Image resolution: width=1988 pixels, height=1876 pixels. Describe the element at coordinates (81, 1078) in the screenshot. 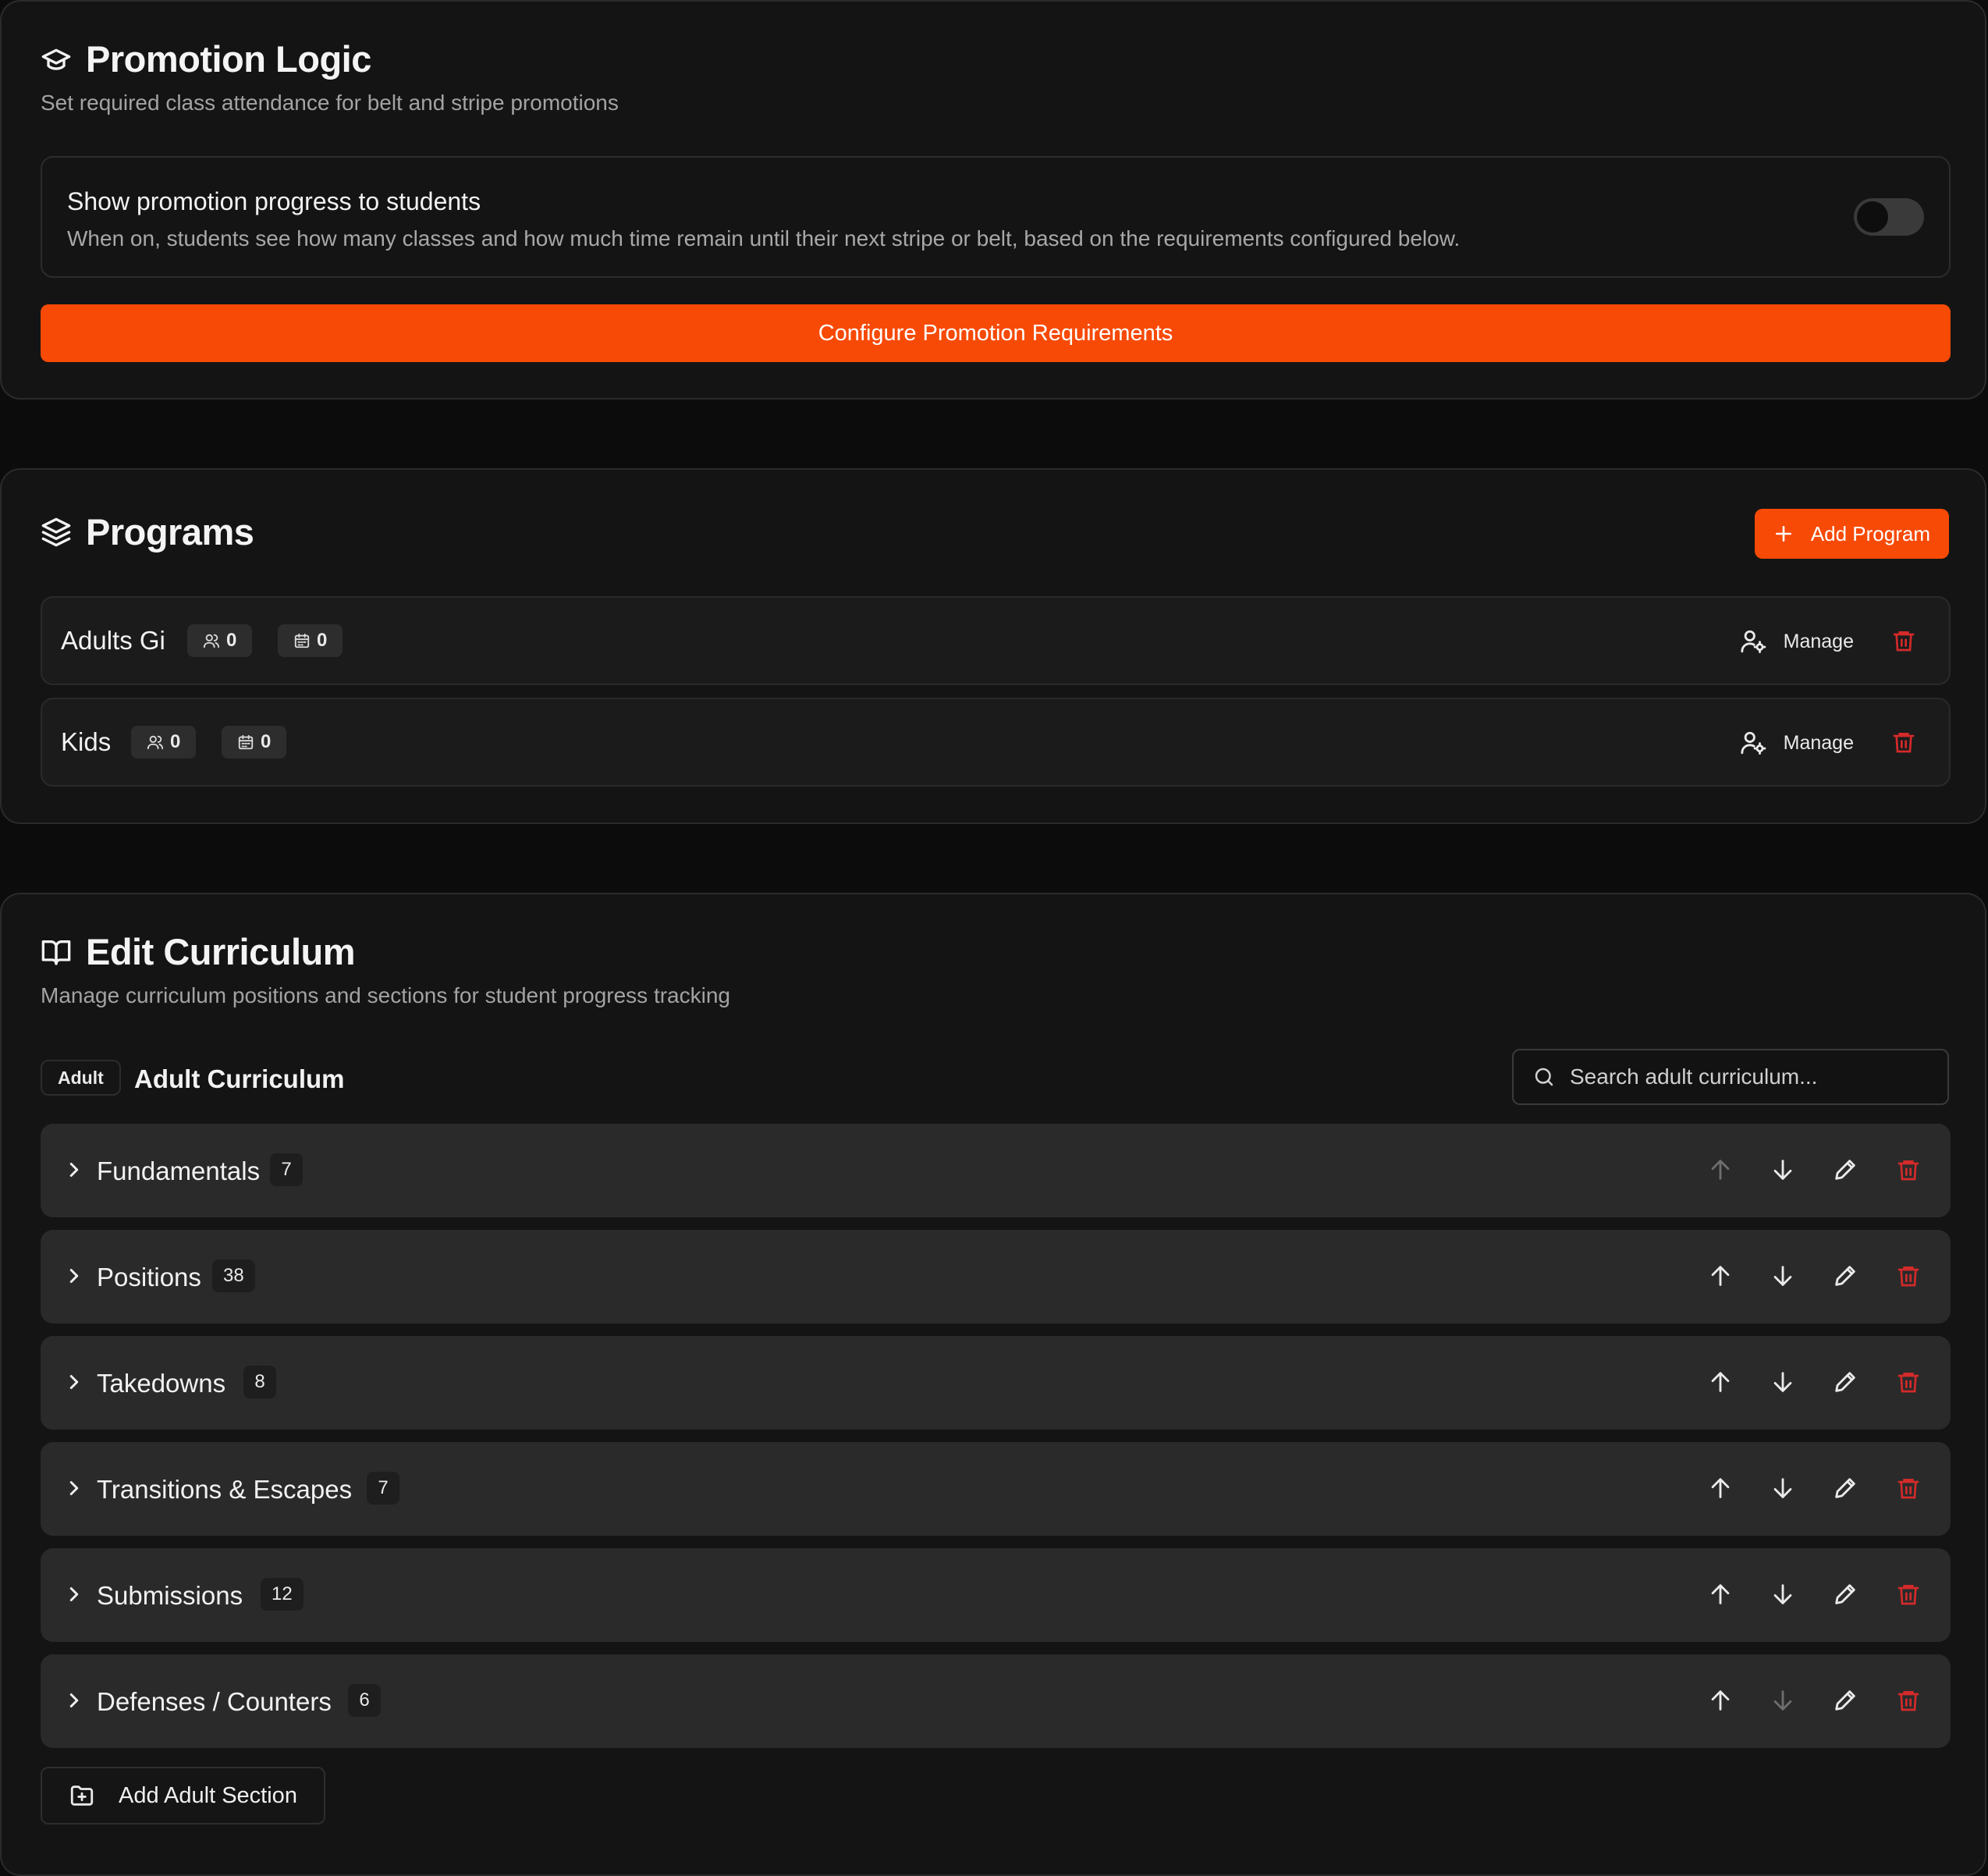

I see `adult-badge: Adult` at that location.